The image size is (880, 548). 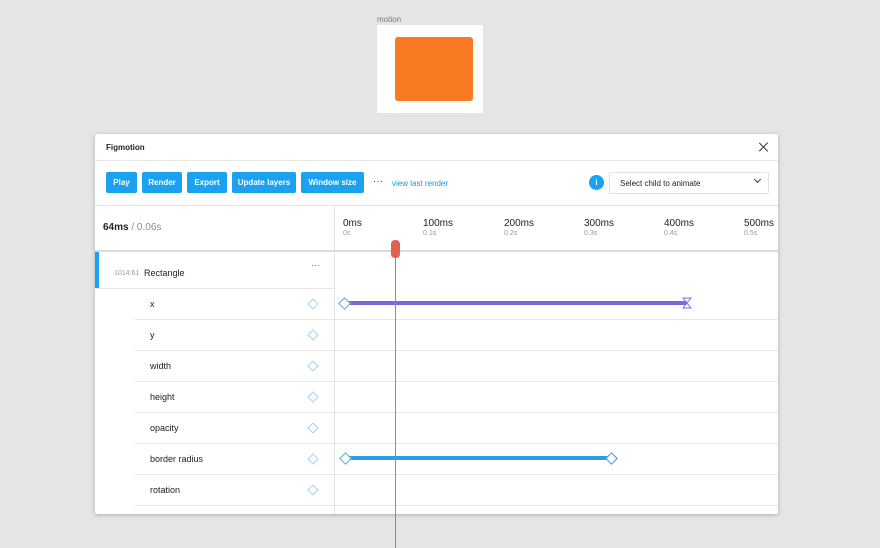 I want to click on current-time: 64ms, so click(x=116, y=227).